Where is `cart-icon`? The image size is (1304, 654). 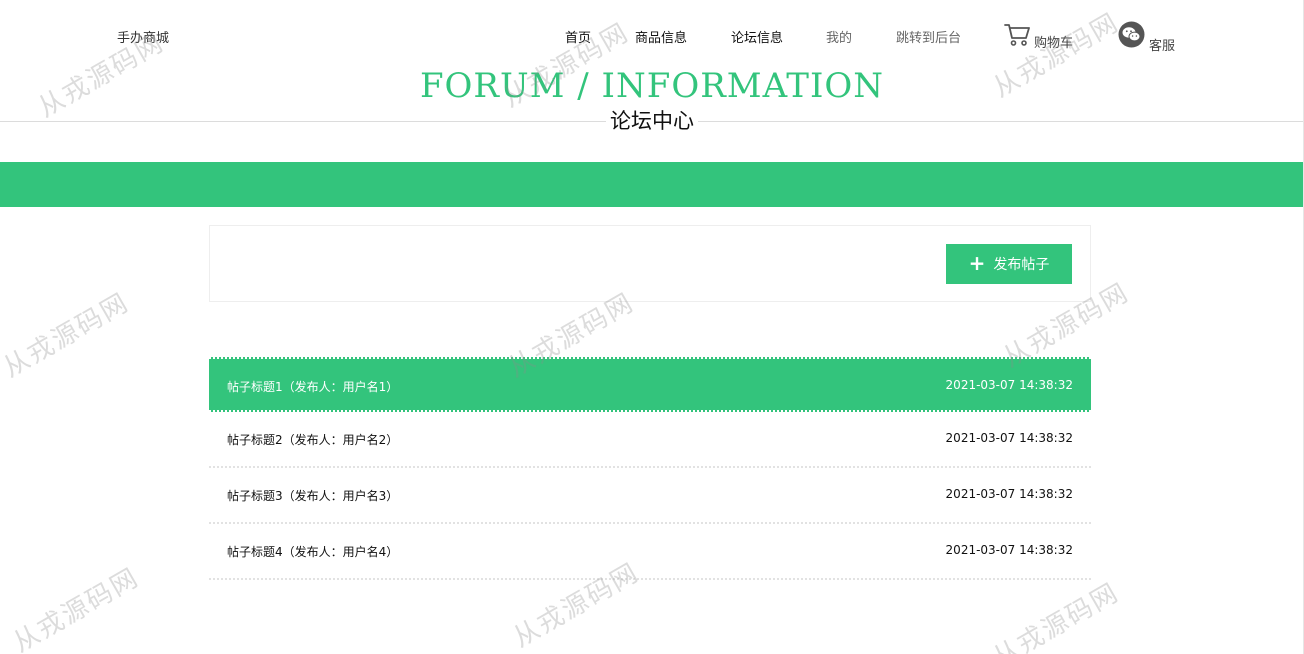 cart-icon is located at coordinates (1017, 35).